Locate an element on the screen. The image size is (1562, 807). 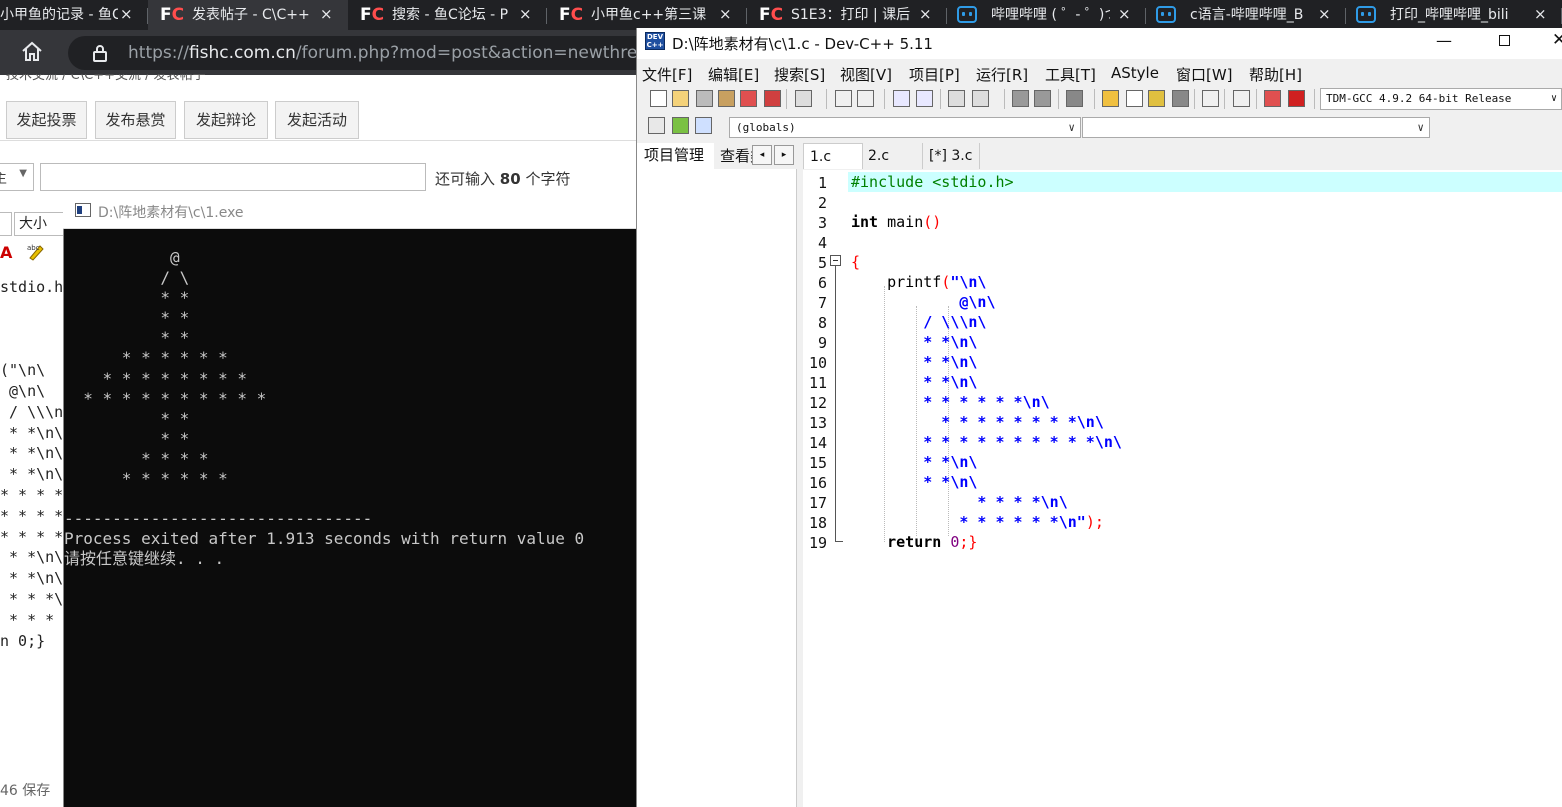
tab-project-manager: 项目管理 is located at coordinates (675, 156).